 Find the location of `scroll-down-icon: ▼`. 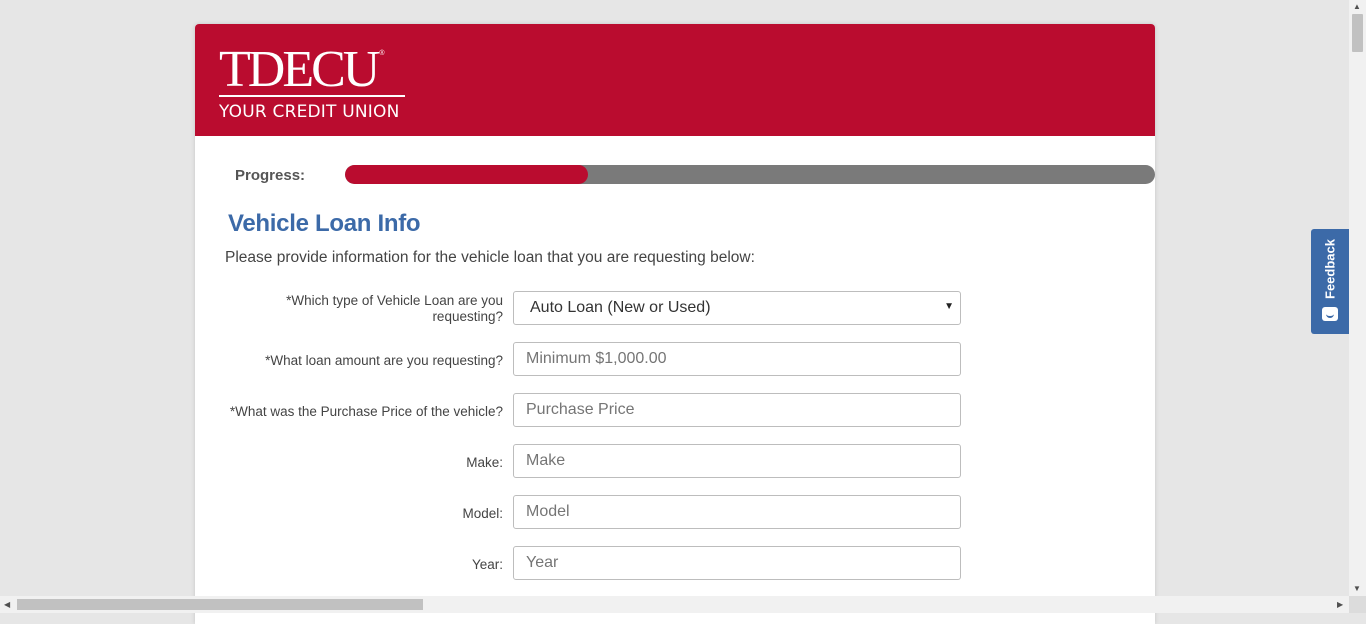

scroll-down-icon: ▼ is located at coordinates (1357, 588).